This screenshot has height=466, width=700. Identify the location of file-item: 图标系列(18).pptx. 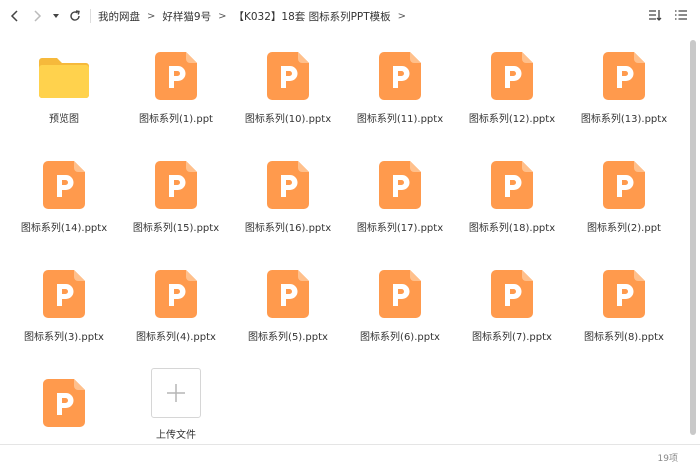
(512, 202).